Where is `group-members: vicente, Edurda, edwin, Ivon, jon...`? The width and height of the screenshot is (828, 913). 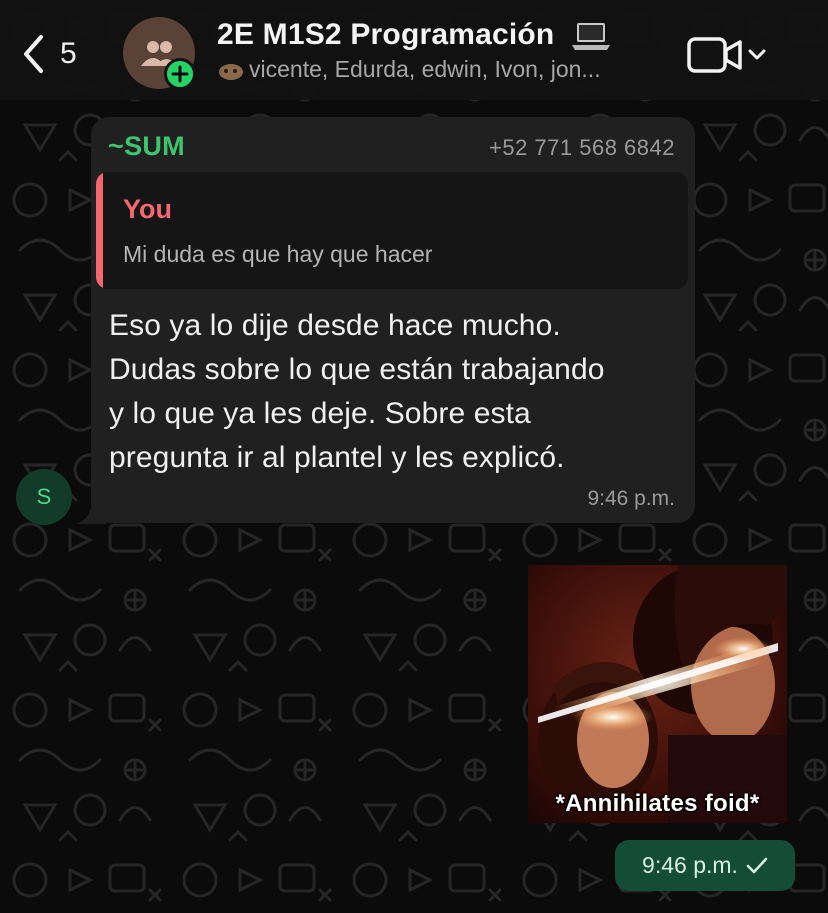 group-members: vicente, Edurda, edwin, Ivon, jon... is located at coordinates (427, 69).